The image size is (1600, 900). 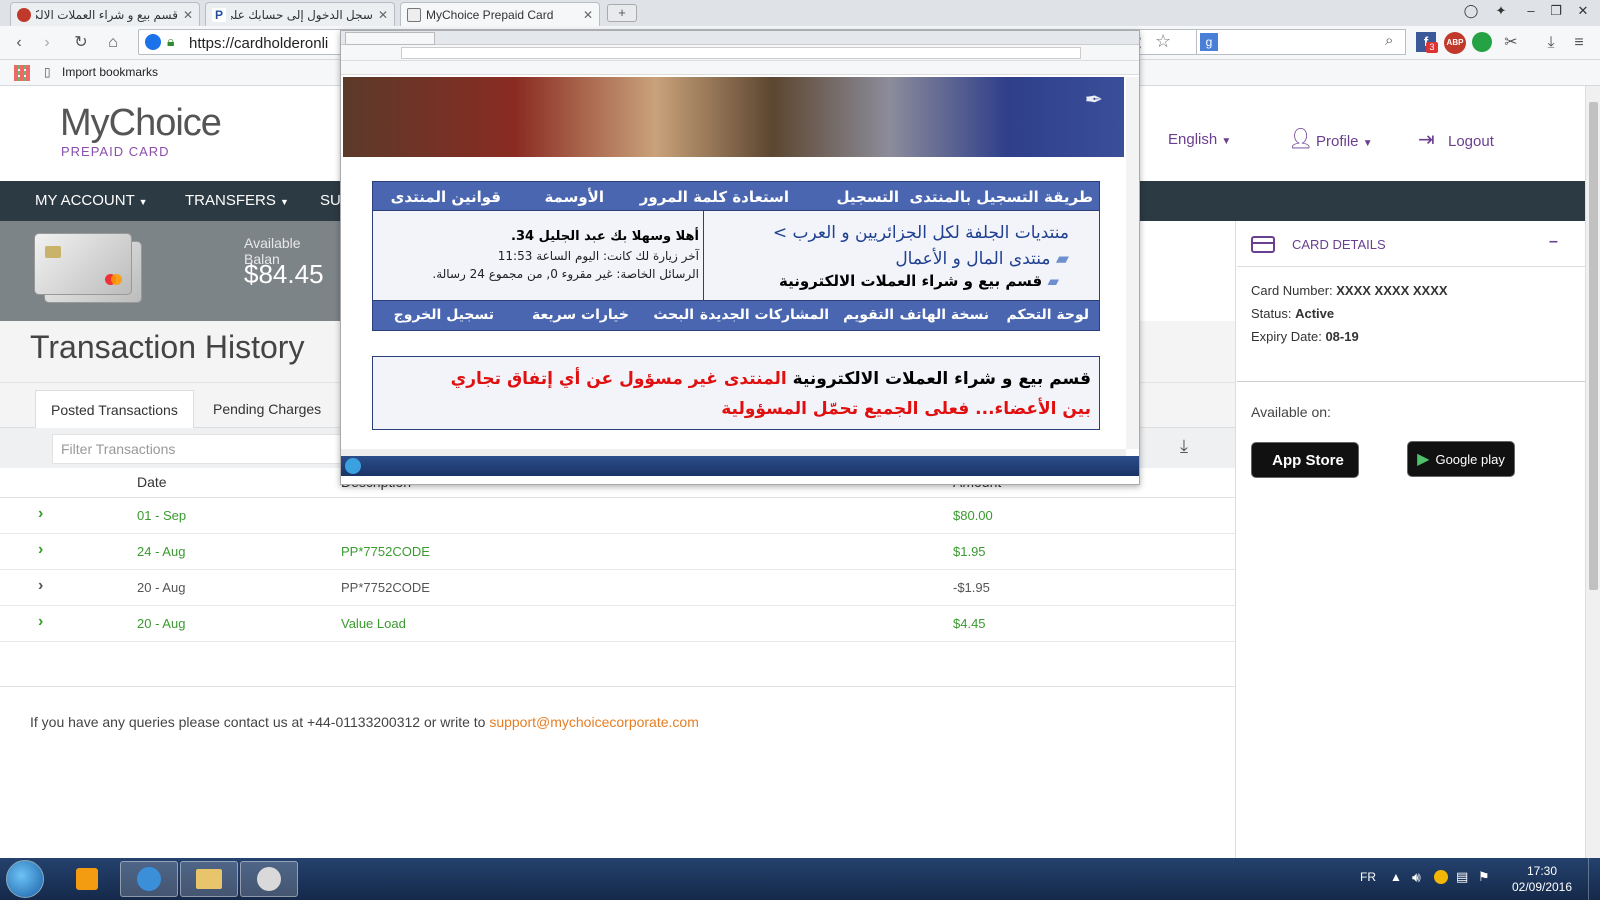 What do you see at coordinates (1462, 877) in the screenshot?
I see `network-icon: ▤` at bounding box center [1462, 877].